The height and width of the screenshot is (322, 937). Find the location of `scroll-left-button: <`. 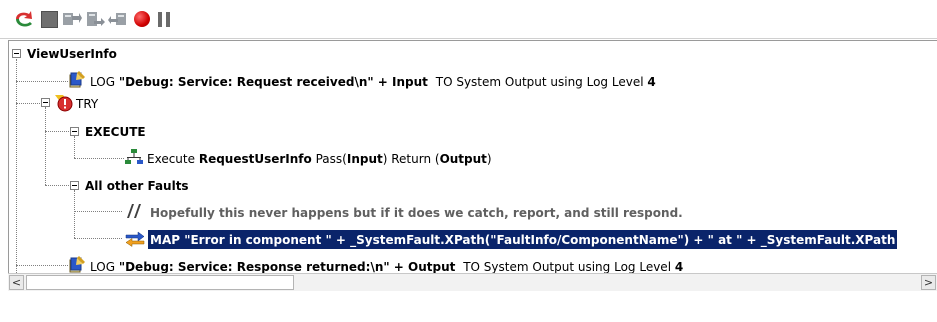

scroll-left-button: < is located at coordinates (16, 282).